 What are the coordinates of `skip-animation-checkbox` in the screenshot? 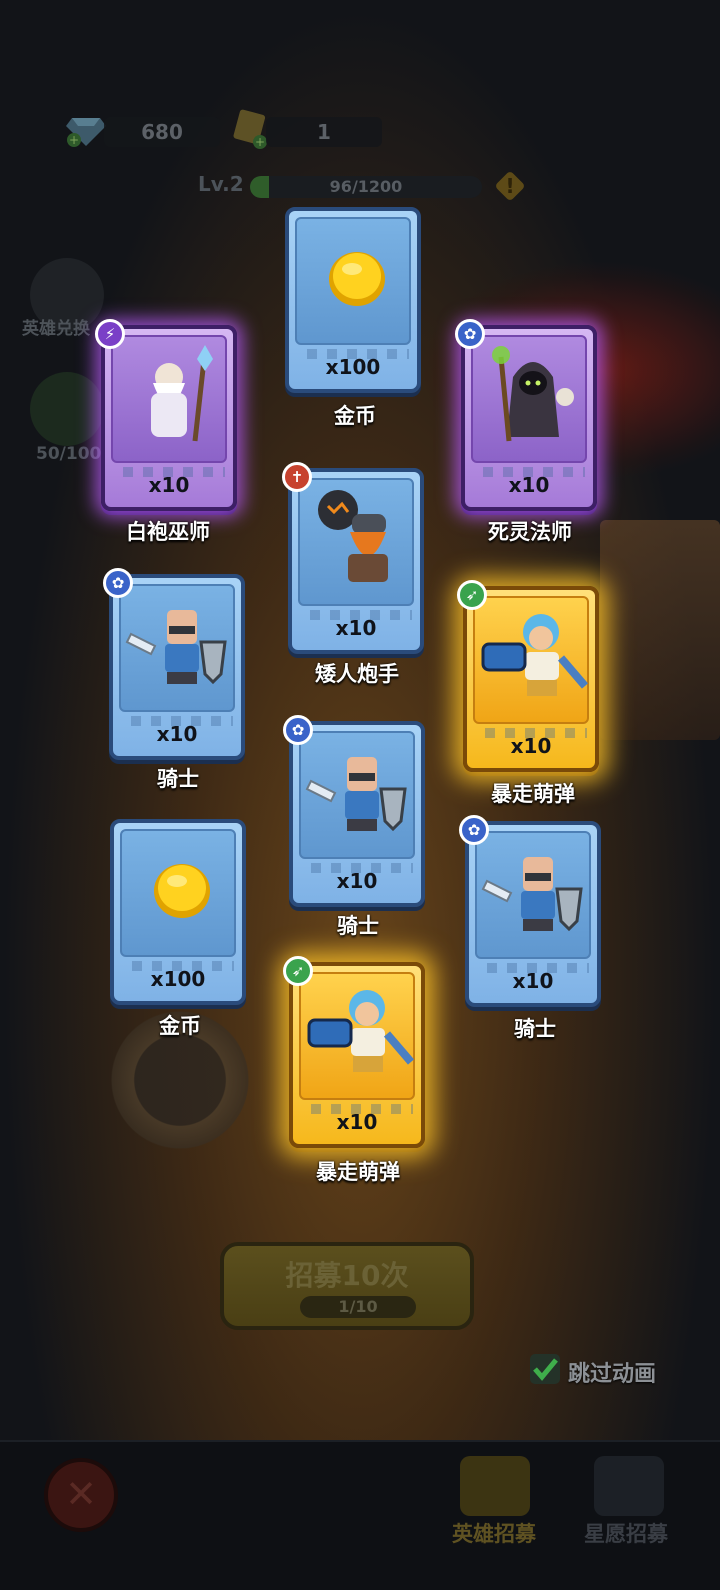 It's located at (545, 1369).